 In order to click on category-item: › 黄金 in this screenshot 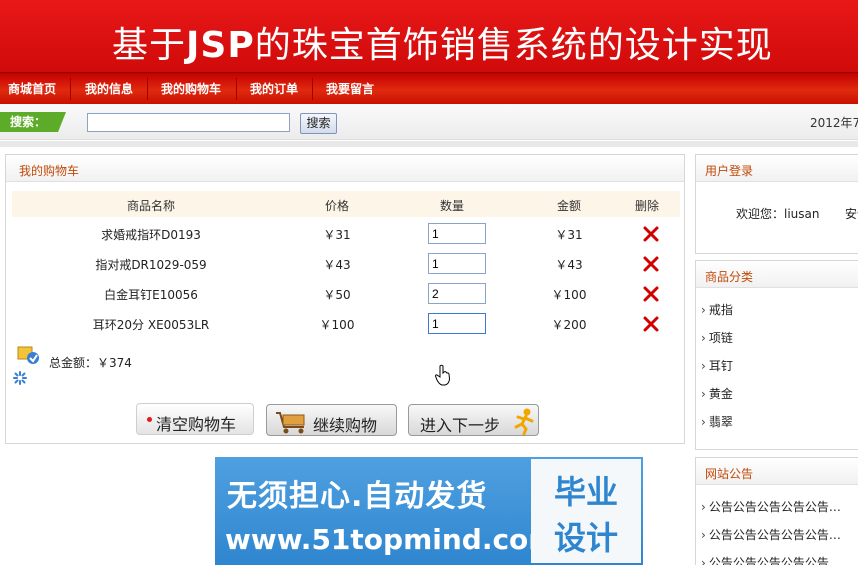, I will do `click(717, 393)`.